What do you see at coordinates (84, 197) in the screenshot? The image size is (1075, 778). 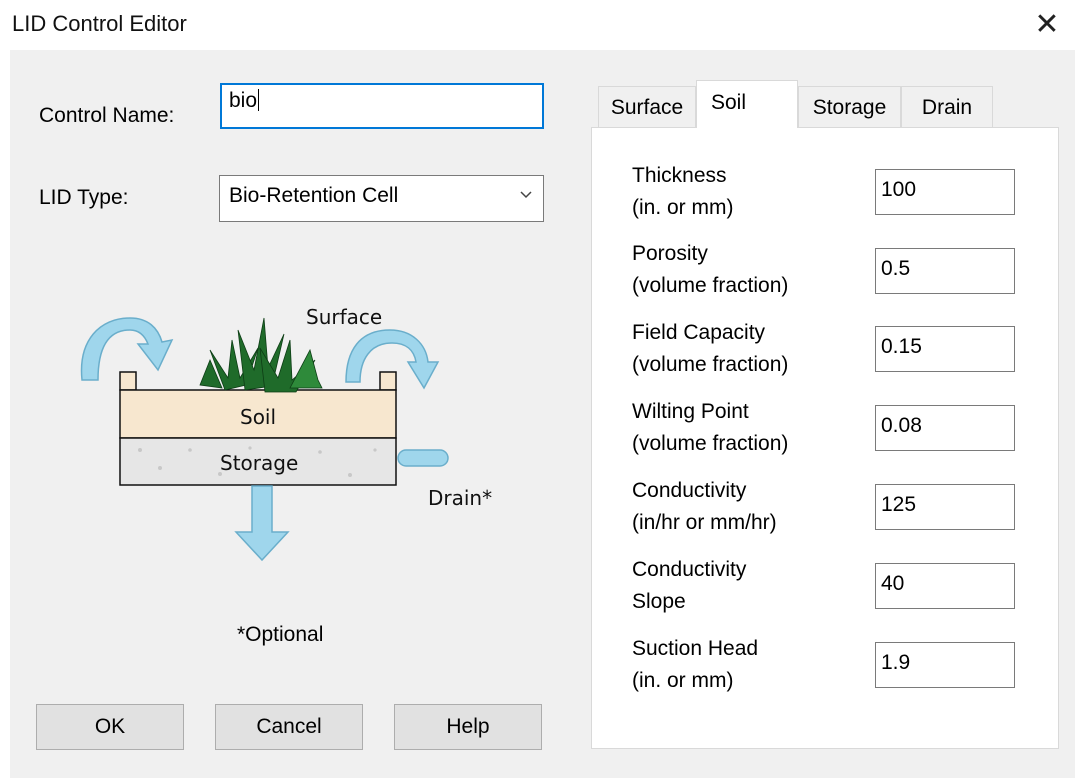 I see `lid-type-label: LID Type:` at bounding box center [84, 197].